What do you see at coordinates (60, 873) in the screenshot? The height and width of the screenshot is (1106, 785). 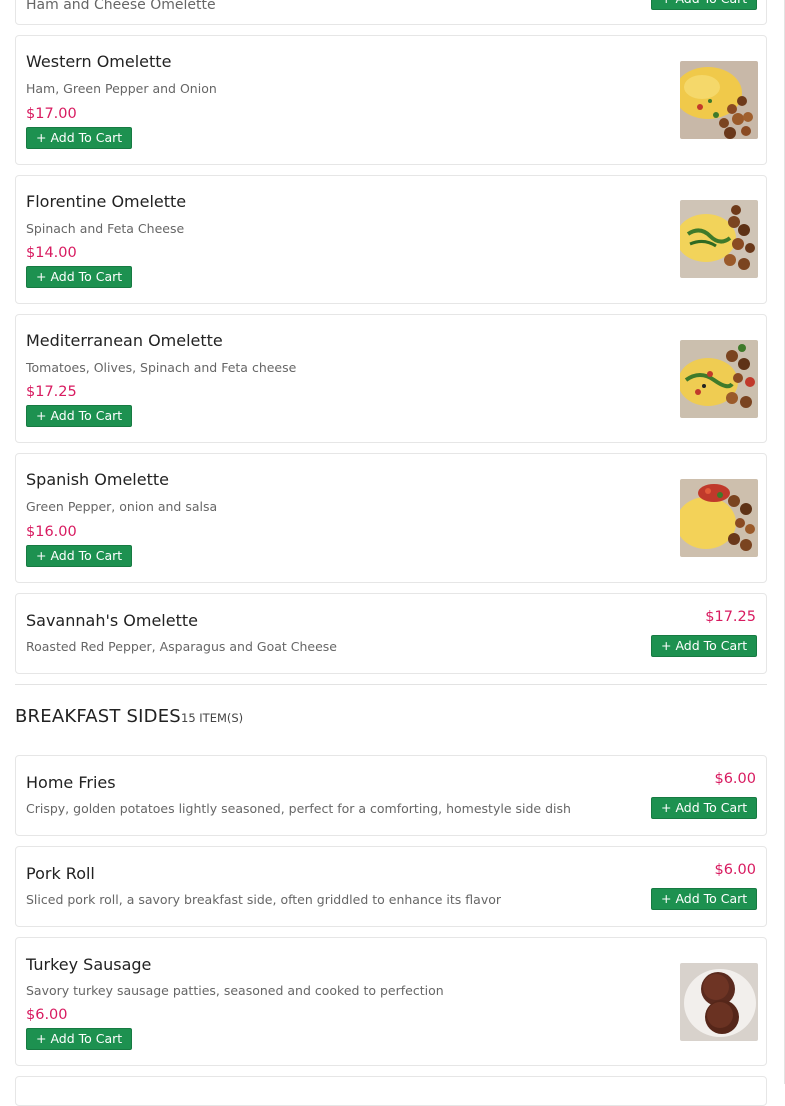 I see `menu-item-name: Pork Roll` at bounding box center [60, 873].